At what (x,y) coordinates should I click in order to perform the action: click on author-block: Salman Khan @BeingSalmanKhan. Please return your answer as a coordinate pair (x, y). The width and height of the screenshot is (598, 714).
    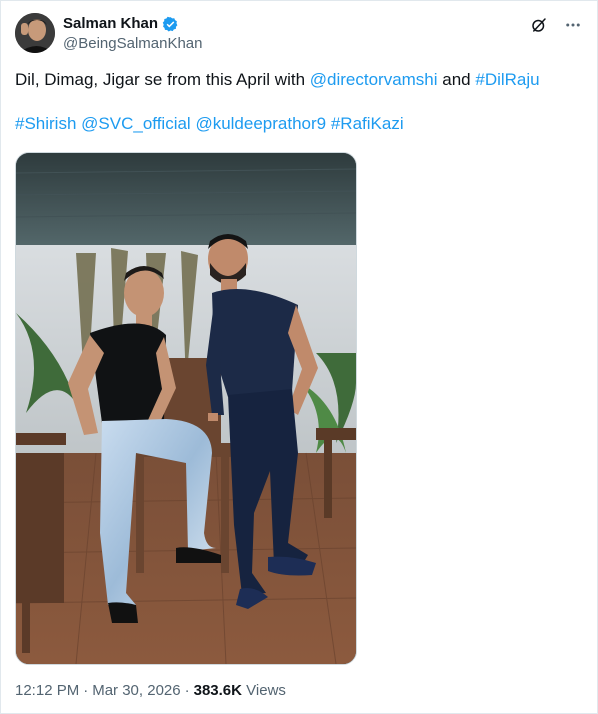
    Looking at the image, I should click on (132, 34).